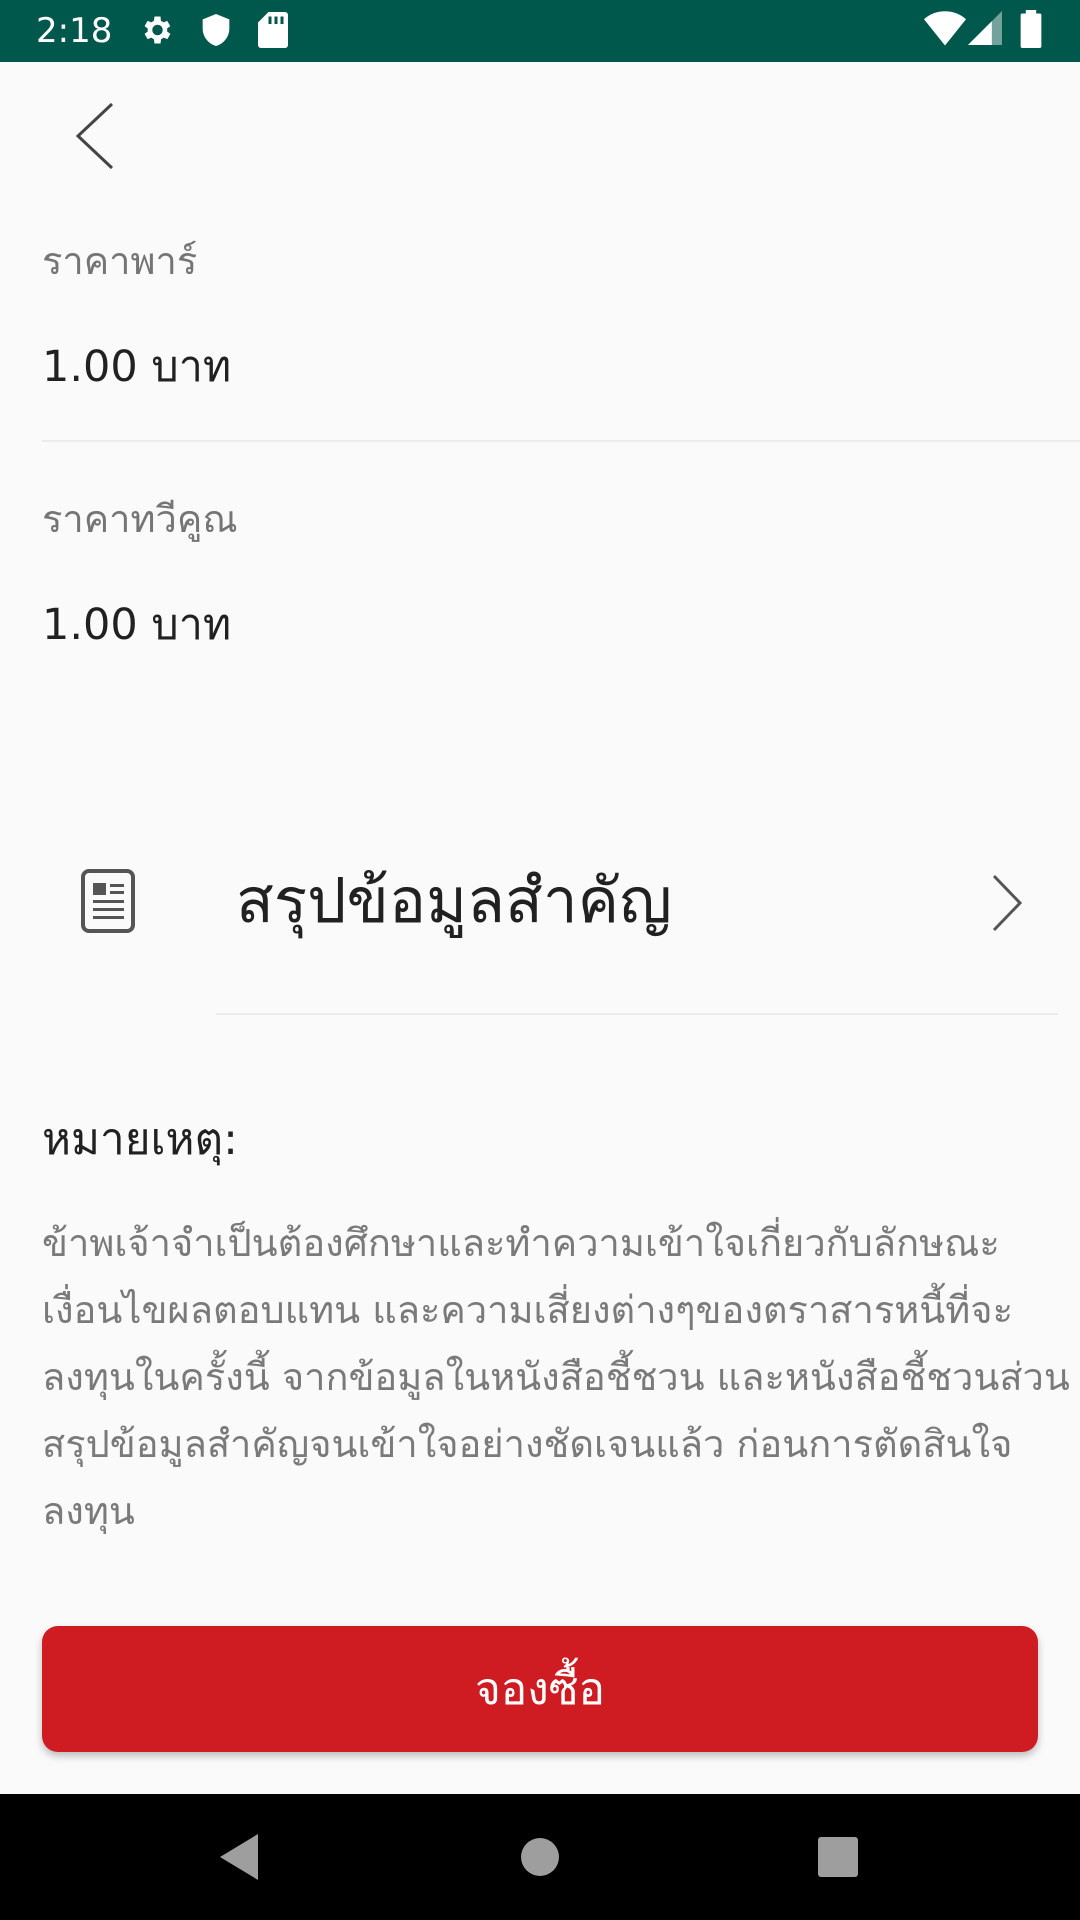  I want to click on sd-card-icon, so click(273, 30).